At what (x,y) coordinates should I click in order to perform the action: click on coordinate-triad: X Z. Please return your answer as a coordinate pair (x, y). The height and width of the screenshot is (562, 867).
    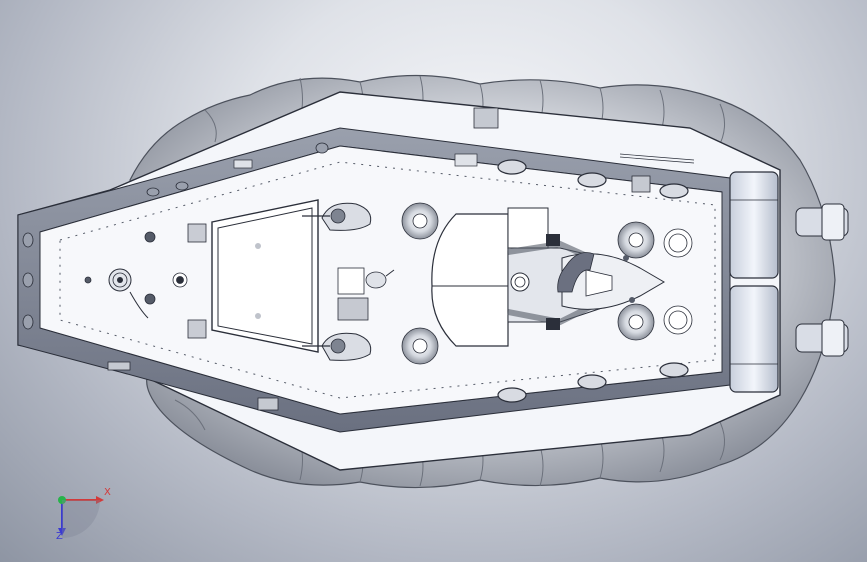
    Looking at the image, I should click on (80, 513).